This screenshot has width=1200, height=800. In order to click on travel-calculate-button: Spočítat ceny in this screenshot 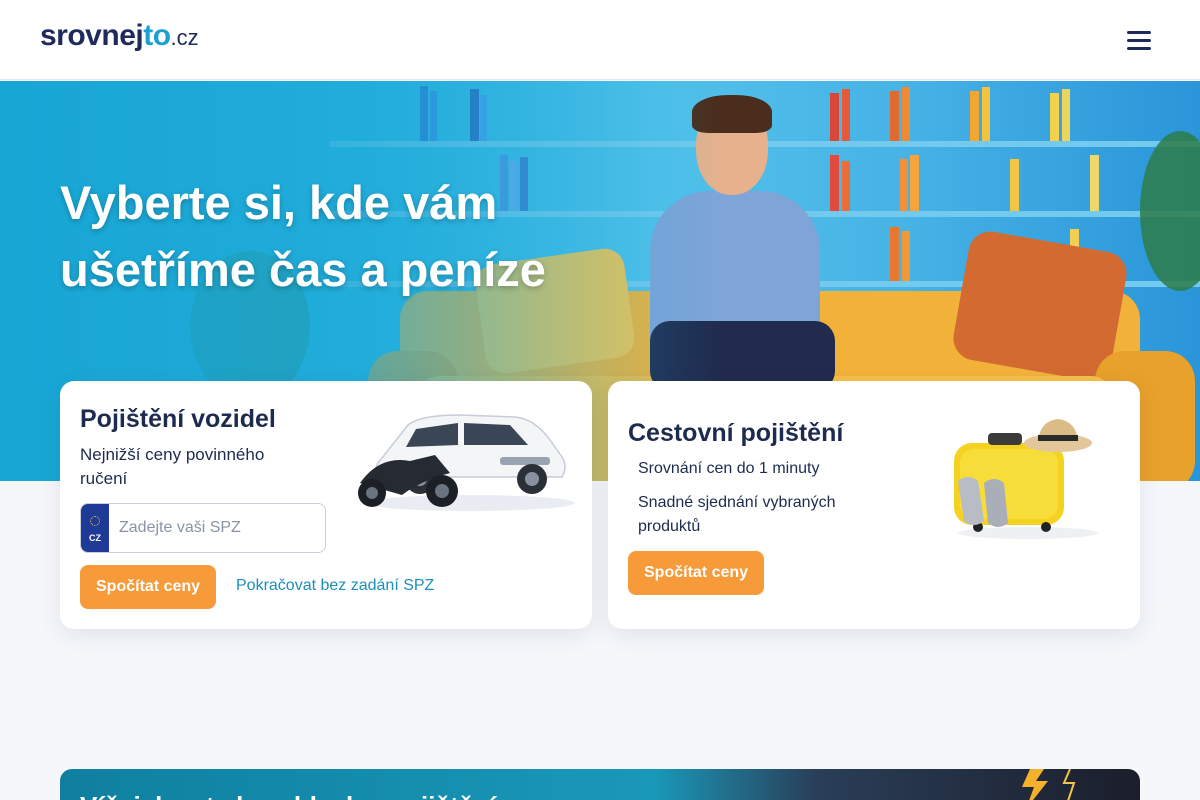, I will do `click(696, 573)`.